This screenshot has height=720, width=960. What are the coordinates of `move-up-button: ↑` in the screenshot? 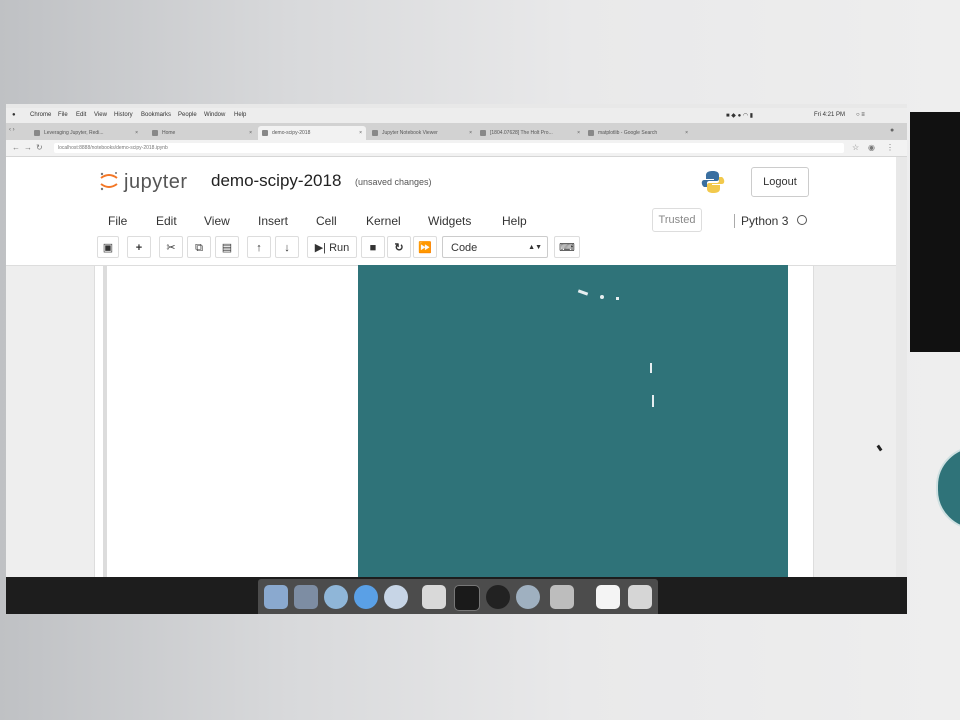 It's located at (259, 247).